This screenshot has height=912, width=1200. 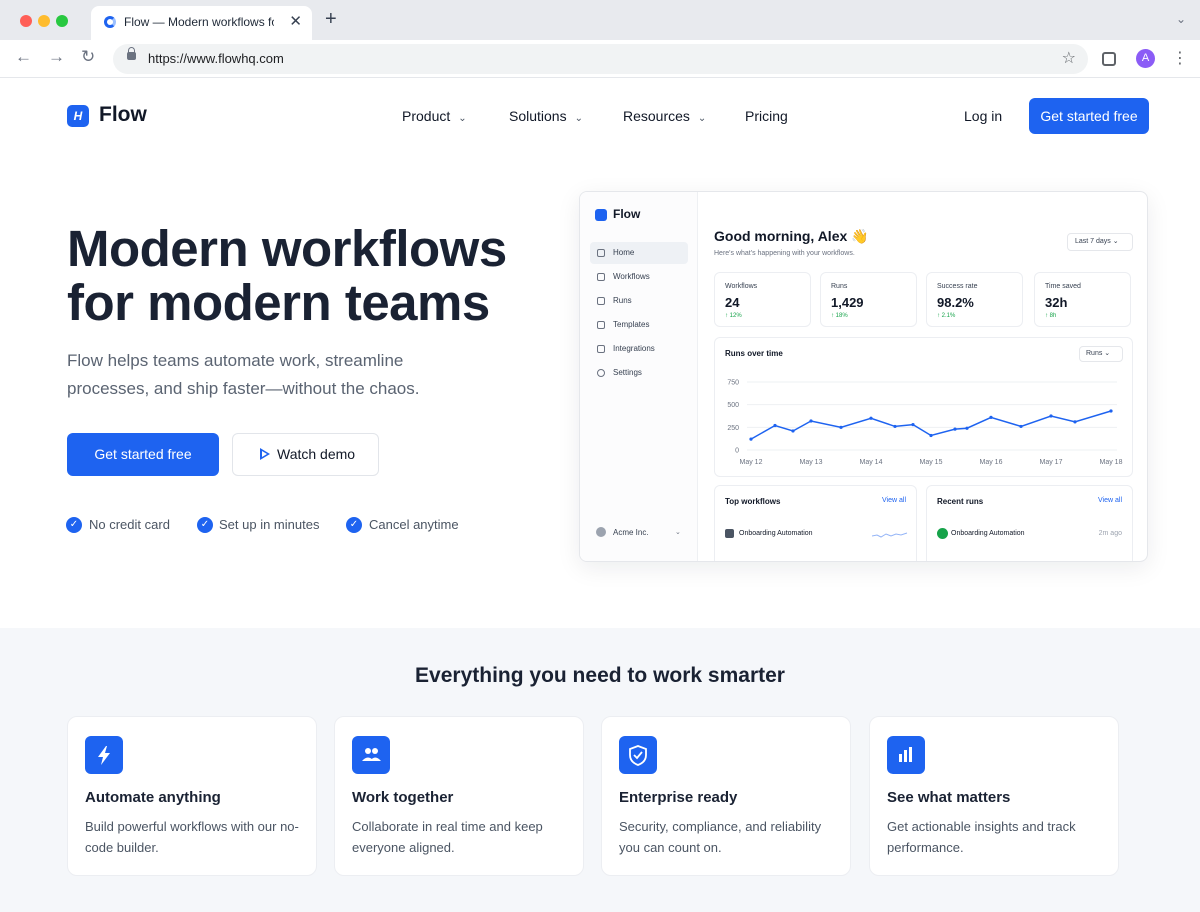 I want to click on sidebar-item-label: Settings, so click(x=627, y=372).